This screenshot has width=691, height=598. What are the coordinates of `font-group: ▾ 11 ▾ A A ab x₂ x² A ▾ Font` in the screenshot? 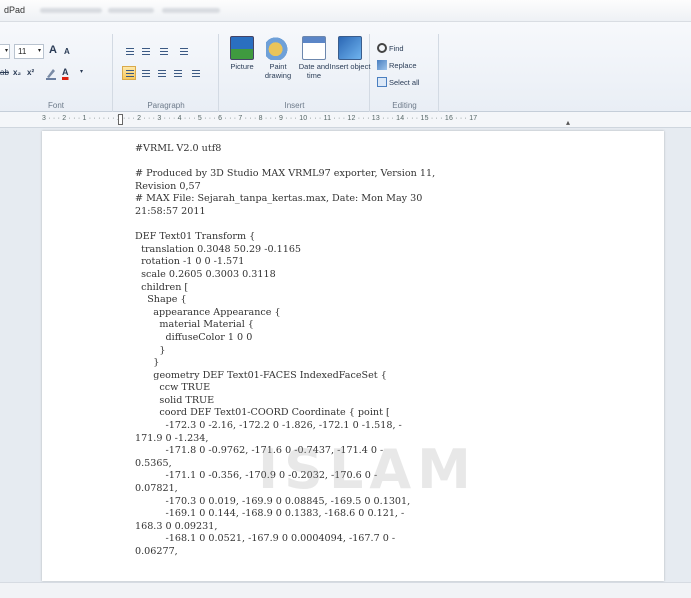 It's located at (56, 73).